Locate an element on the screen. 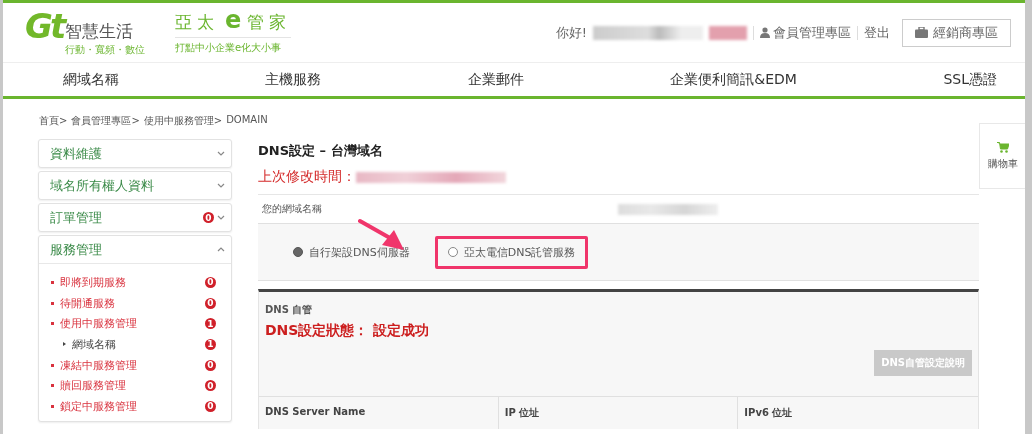 This screenshot has height=434, width=1032. submenu-item: 即將到期服務 0 is located at coordinates (135, 282).